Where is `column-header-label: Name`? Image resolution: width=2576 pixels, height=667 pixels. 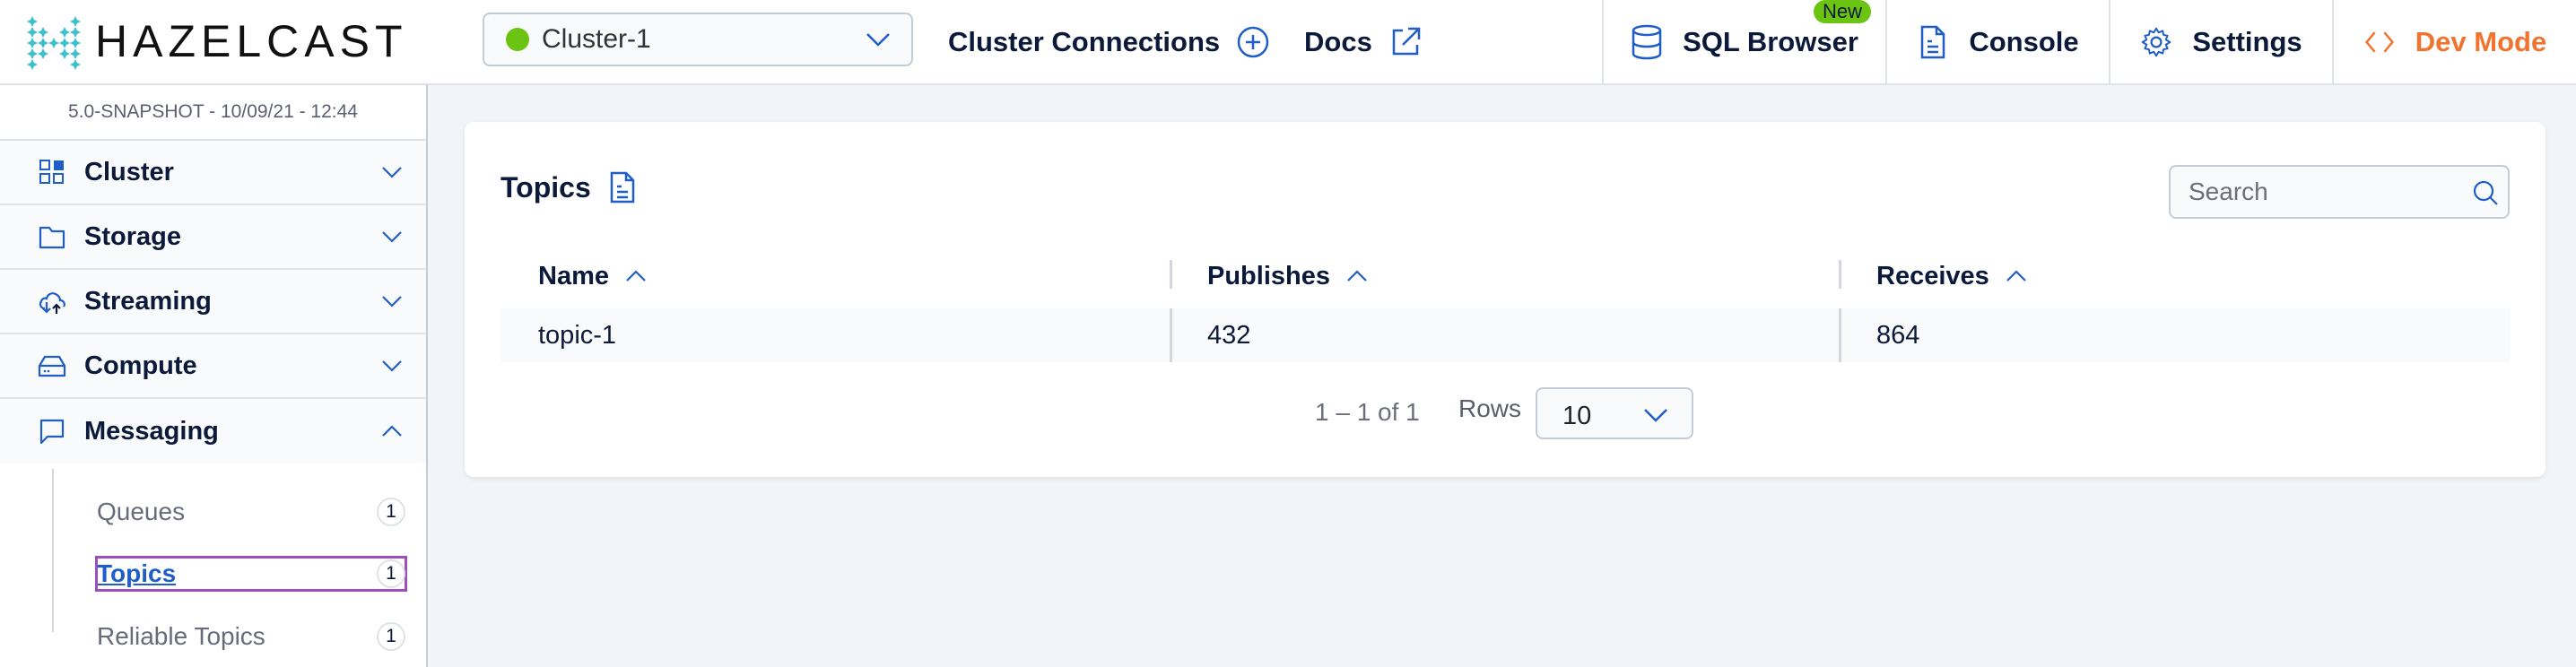 column-header-label: Name is located at coordinates (573, 276).